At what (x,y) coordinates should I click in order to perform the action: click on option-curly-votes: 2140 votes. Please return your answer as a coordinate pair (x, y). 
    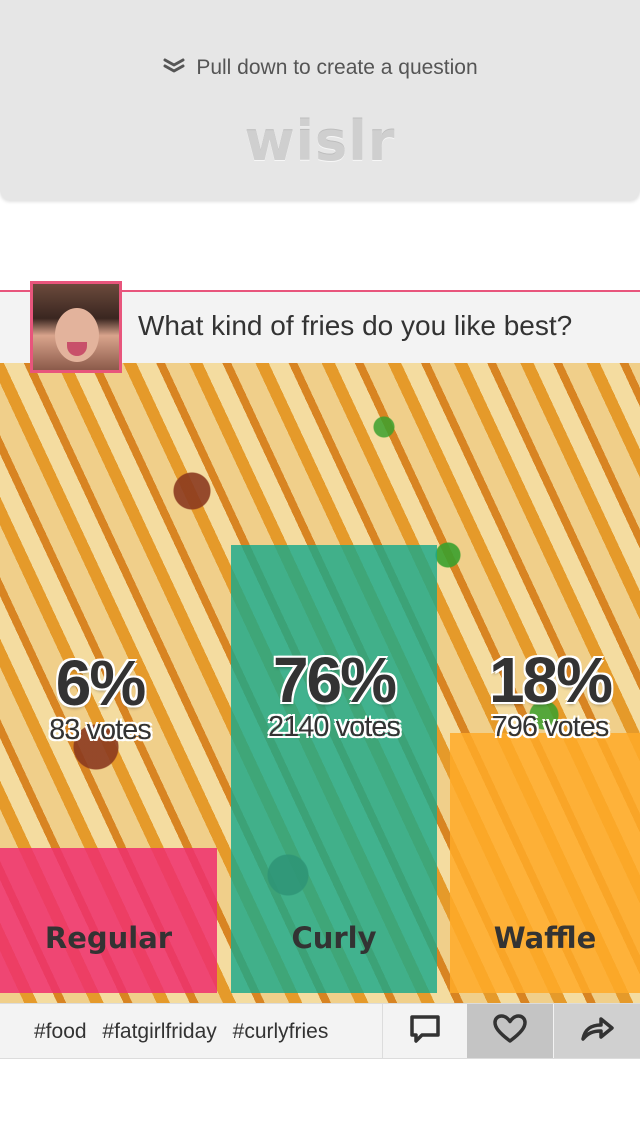
    Looking at the image, I should click on (334, 727).